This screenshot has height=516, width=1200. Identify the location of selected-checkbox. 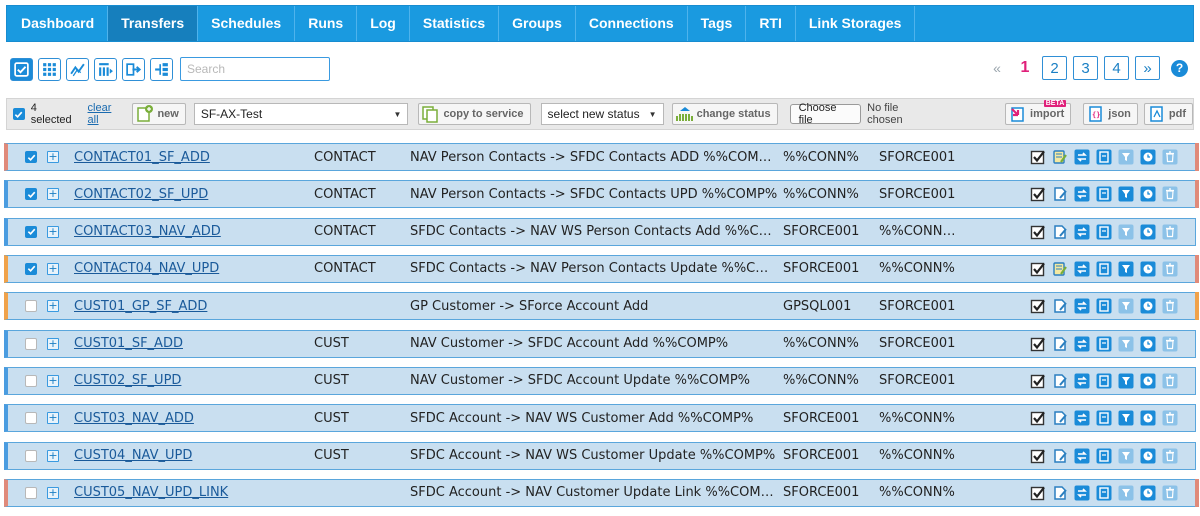
(19, 114).